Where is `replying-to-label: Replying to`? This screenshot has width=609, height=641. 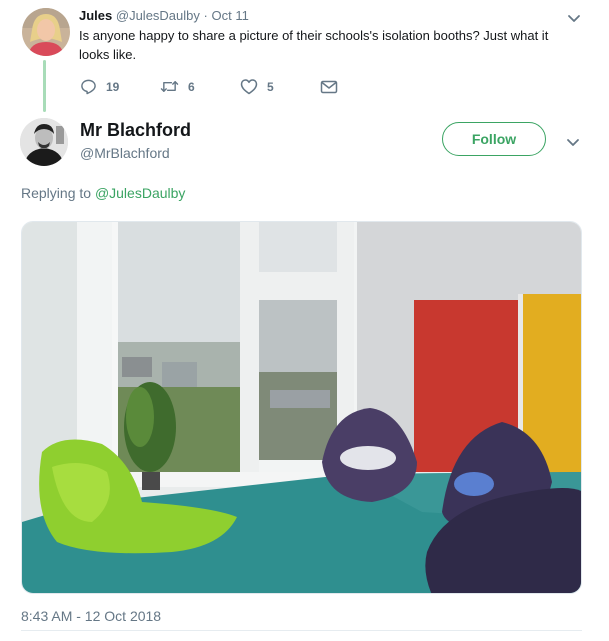
replying-to-label: Replying to is located at coordinates (56, 193).